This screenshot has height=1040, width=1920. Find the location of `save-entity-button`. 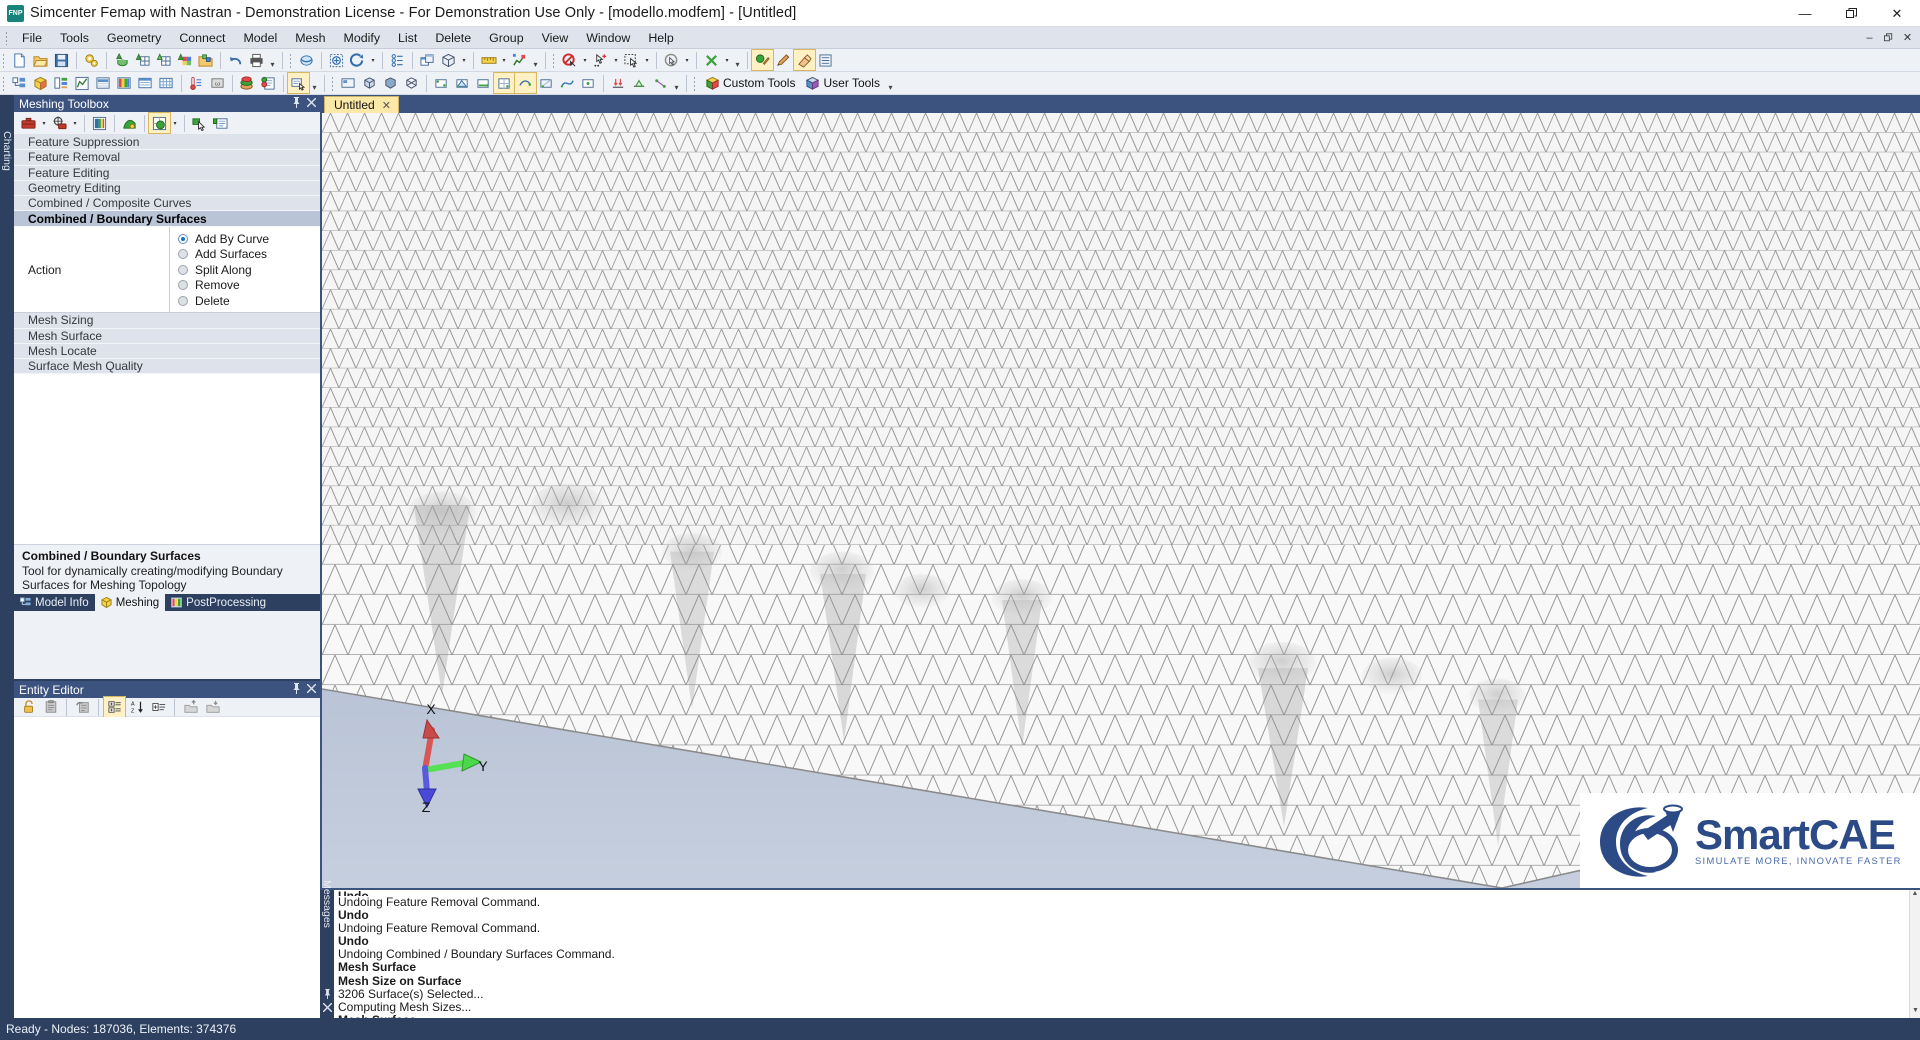

save-entity-button is located at coordinates (212, 707).